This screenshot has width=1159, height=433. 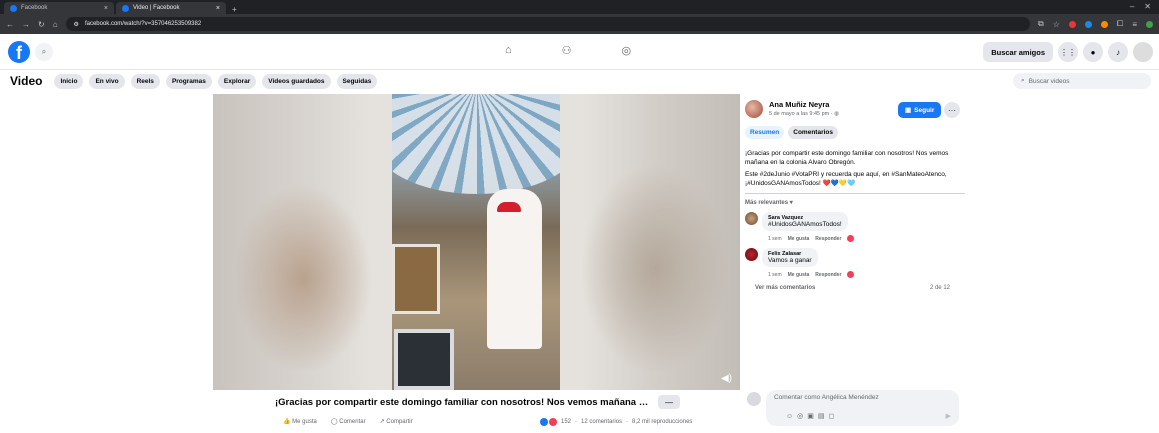 What do you see at coordinates (669, 402) in the screenshot?
I see `collapse-button: —` at bounding box center [669, 402].